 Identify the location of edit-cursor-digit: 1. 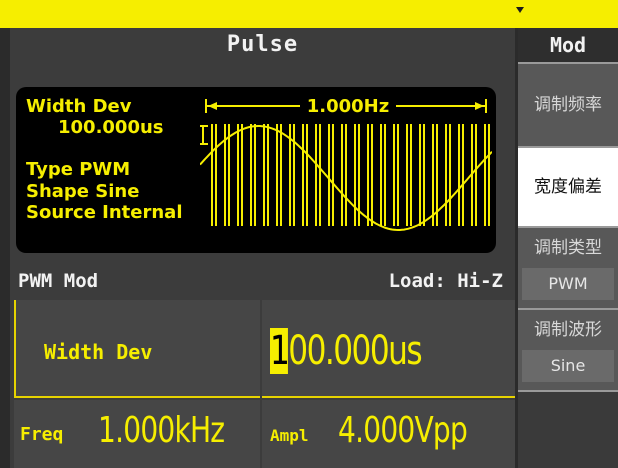
(280, 351).